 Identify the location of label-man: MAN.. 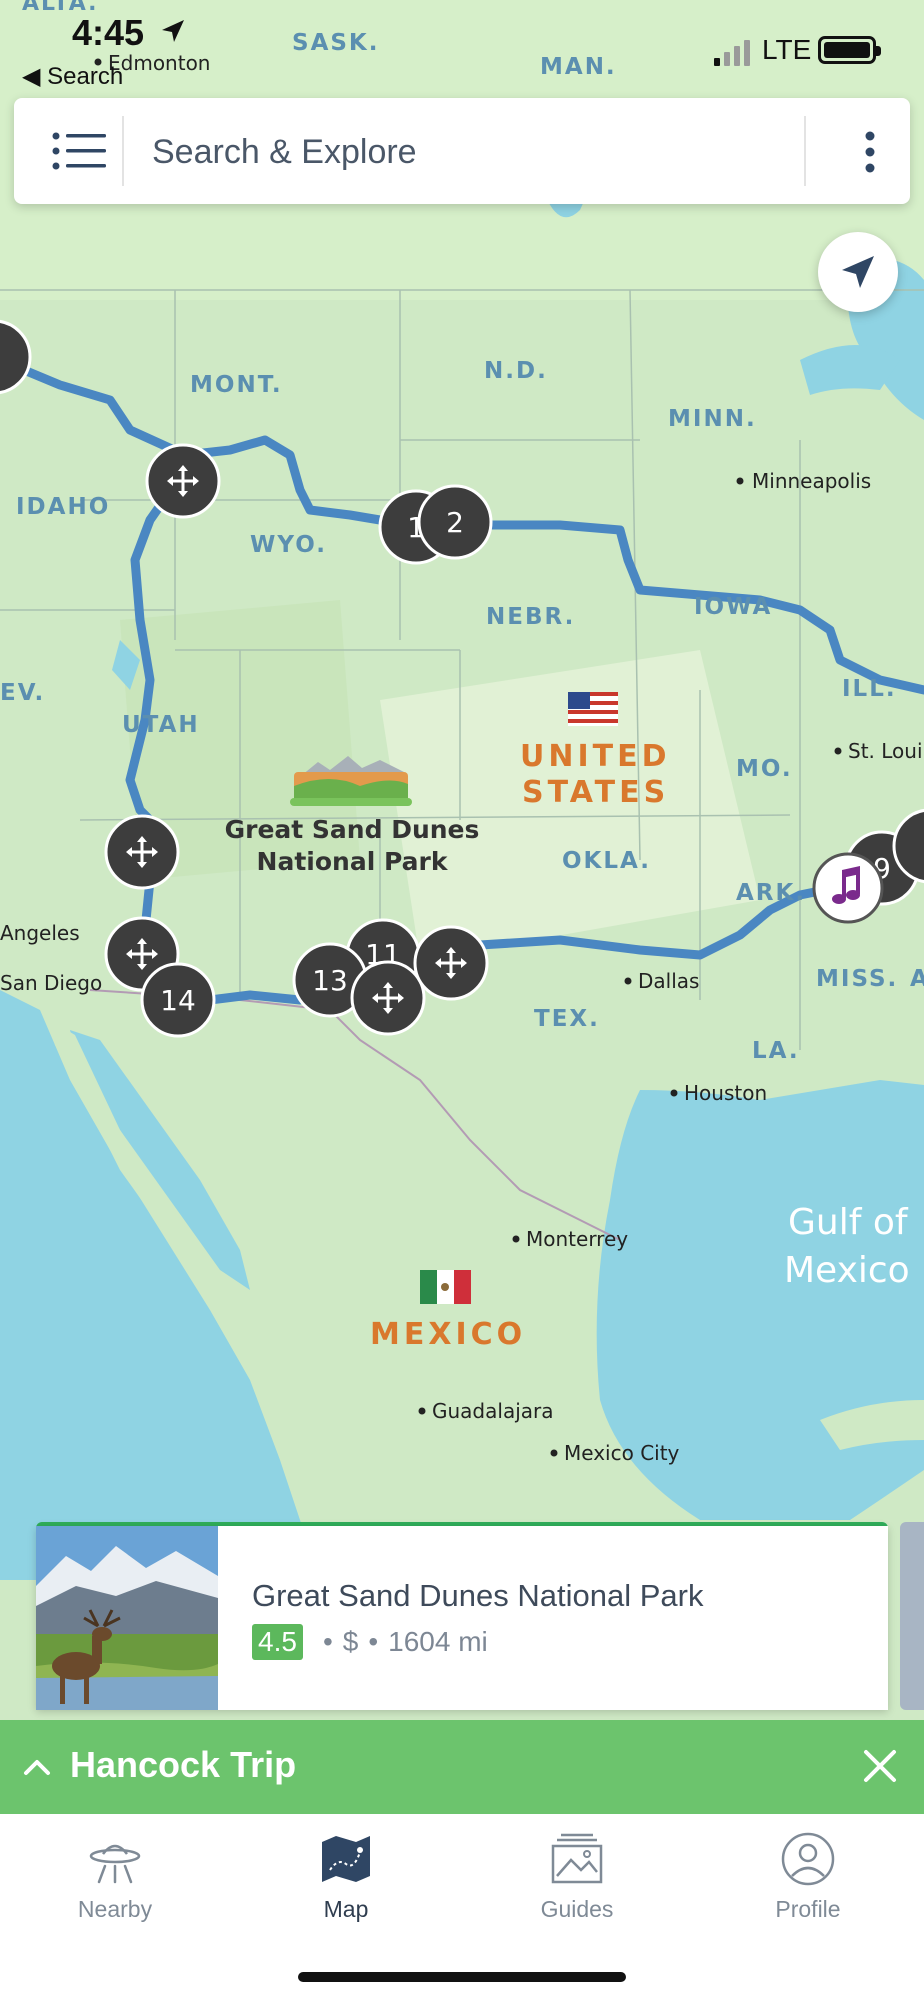
(578, 67).